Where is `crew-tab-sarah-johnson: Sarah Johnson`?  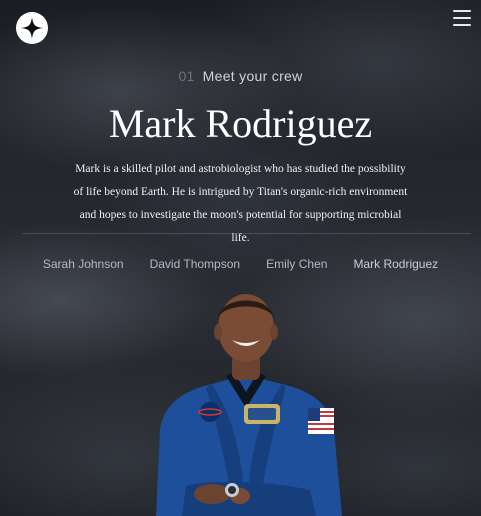
crew-tab-sarah-johnson: Sarah Johnson is located at coordinates (83, 264).